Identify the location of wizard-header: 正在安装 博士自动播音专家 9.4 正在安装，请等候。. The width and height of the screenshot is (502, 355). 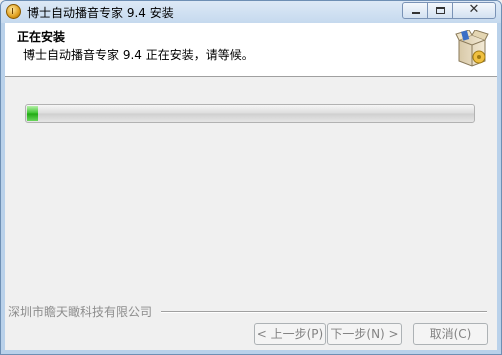
(251, 50).